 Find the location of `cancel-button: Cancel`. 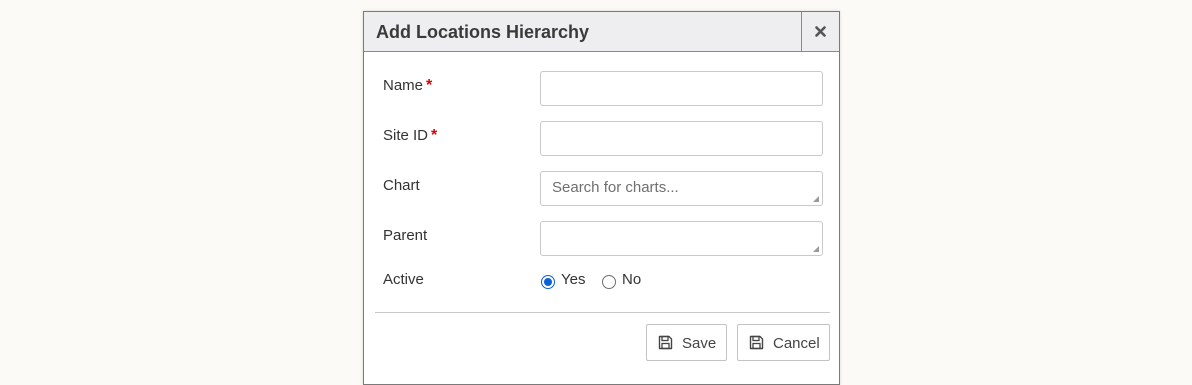

cancel-button: Cancel is located at coordinates (783, 342).